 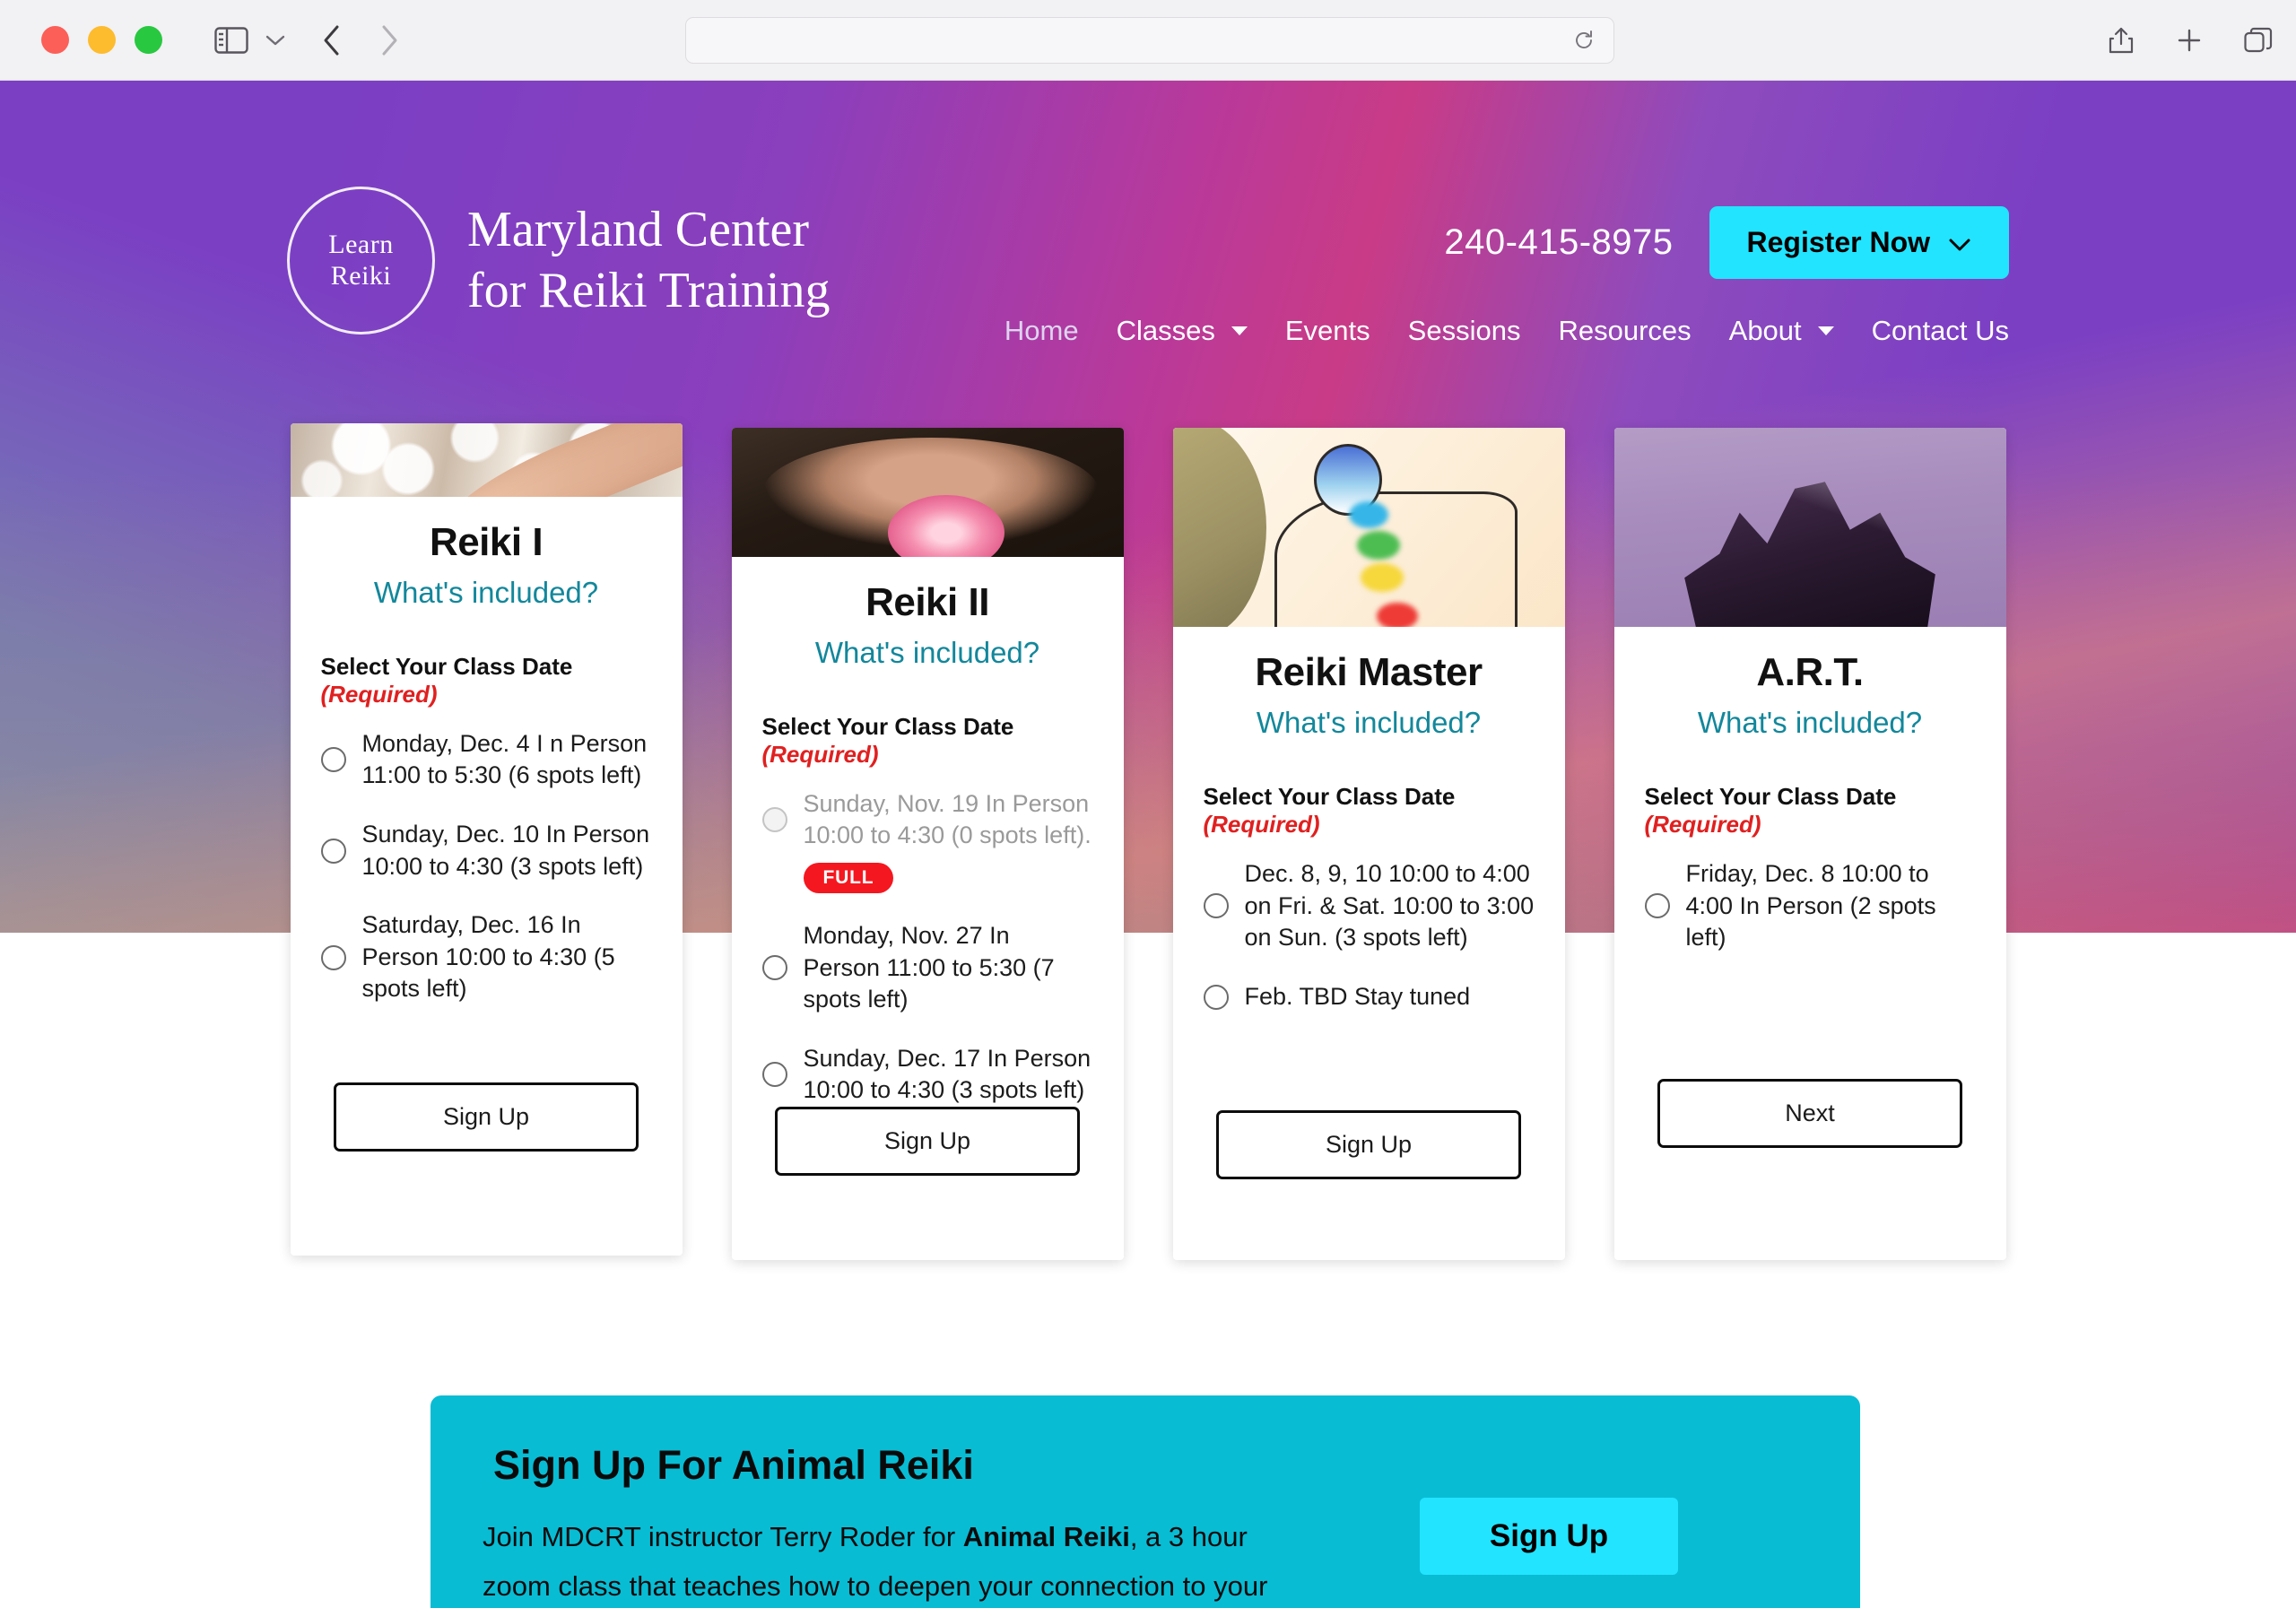 I want to click on promo-button-column: Sign Up, so click(x=1549, y=1525).